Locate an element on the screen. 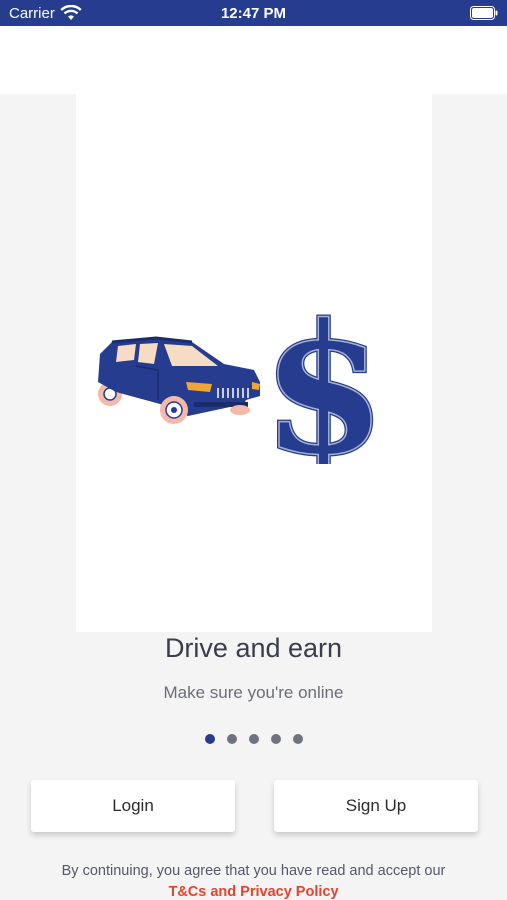 This screenshot has height=900, width=507. page-indicator is located at coordinates (253, 739).